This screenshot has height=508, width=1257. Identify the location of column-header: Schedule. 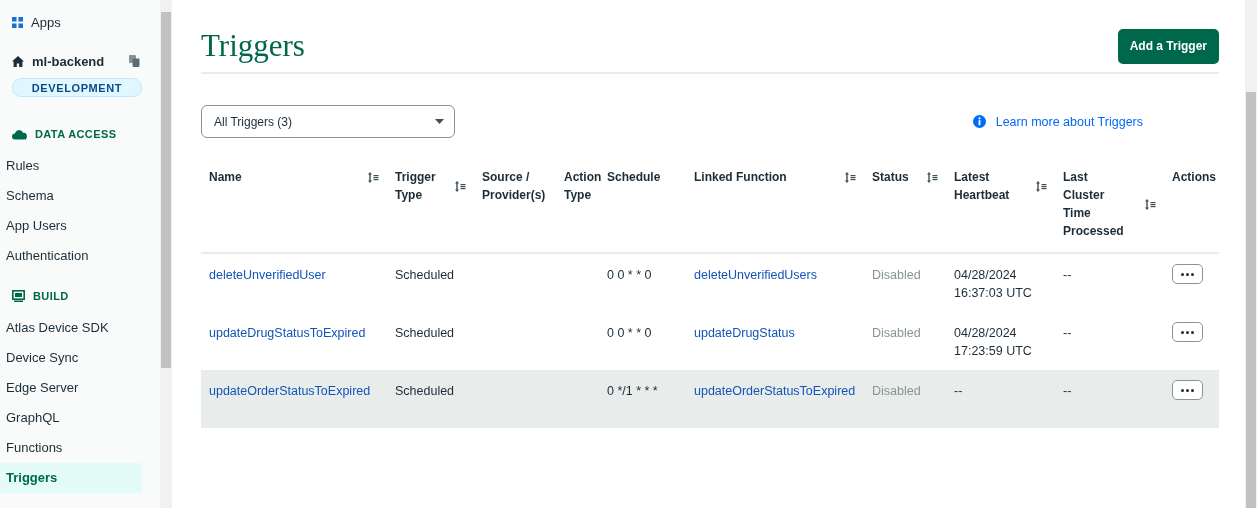
(634, 177).